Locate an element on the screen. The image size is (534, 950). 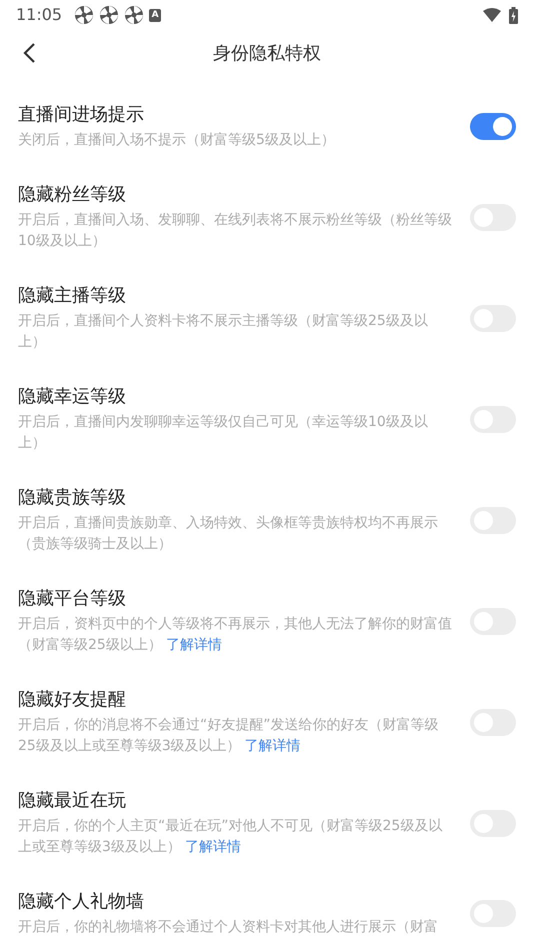
setting-description: 开启后，直播间个人资料卡将不展示主播等级（财富等级25级及以上） is located at coordinates (223, 332).